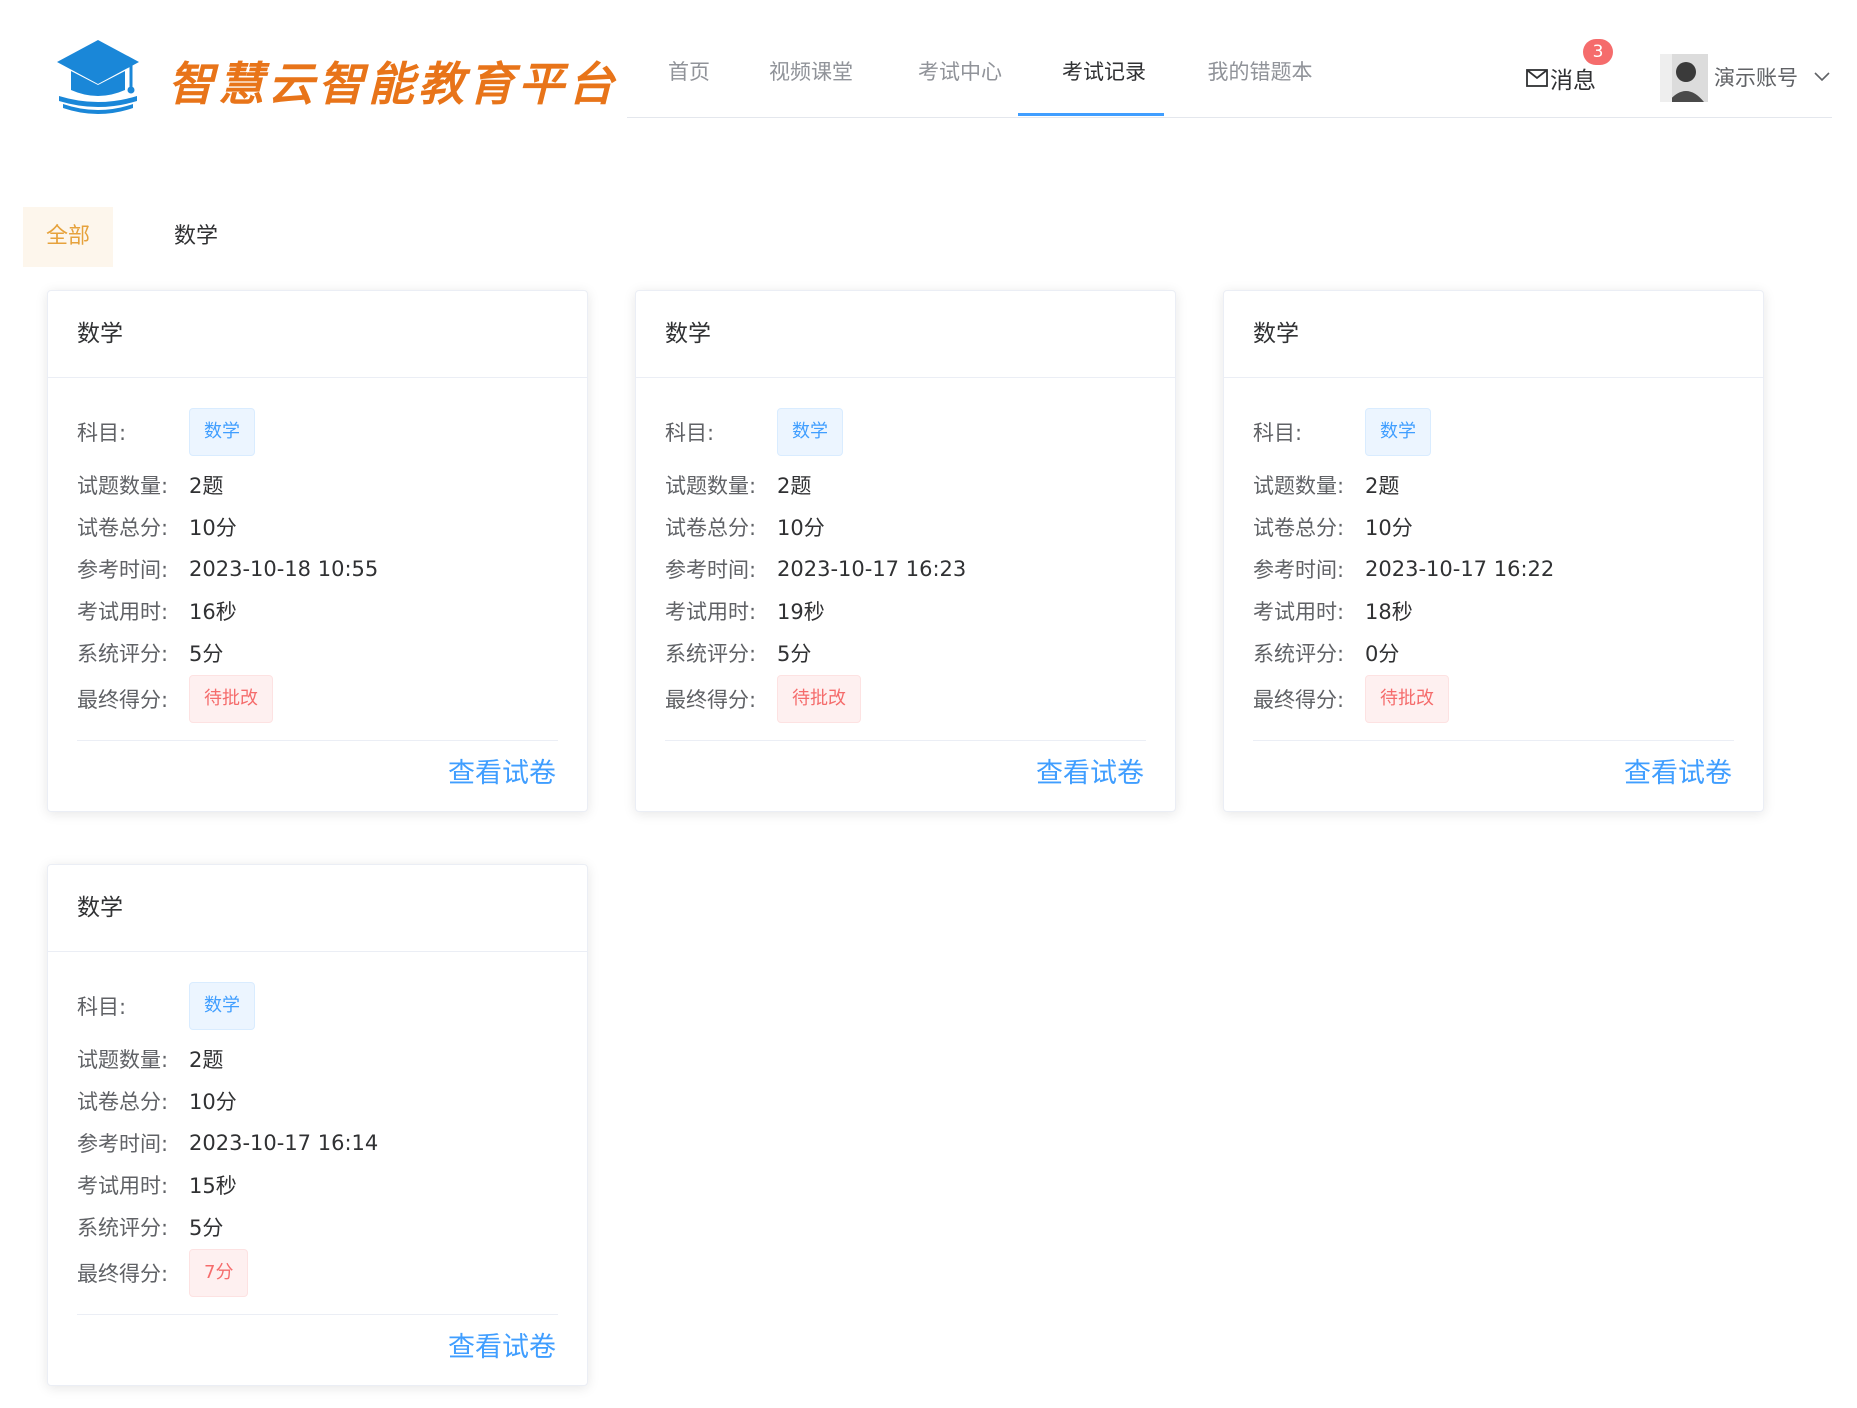 This screenshot has height=1408, width=1857. I want to click on exam-time-value: 2023-10-17 16:14, so click(284, 1143).